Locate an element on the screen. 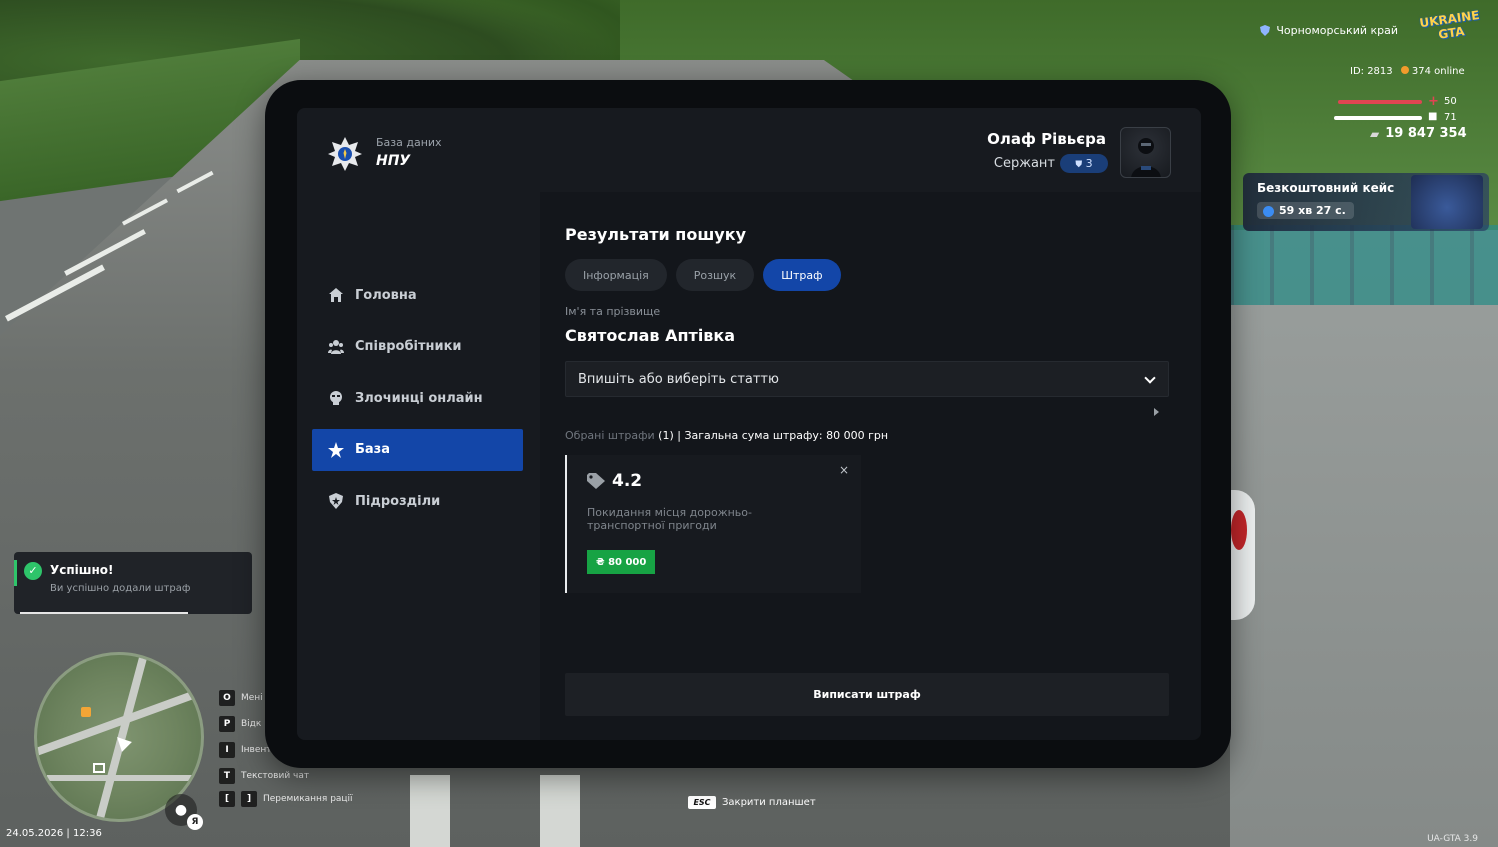  sidebar-item-label: Співробітники is located at coordinates (408, 346).